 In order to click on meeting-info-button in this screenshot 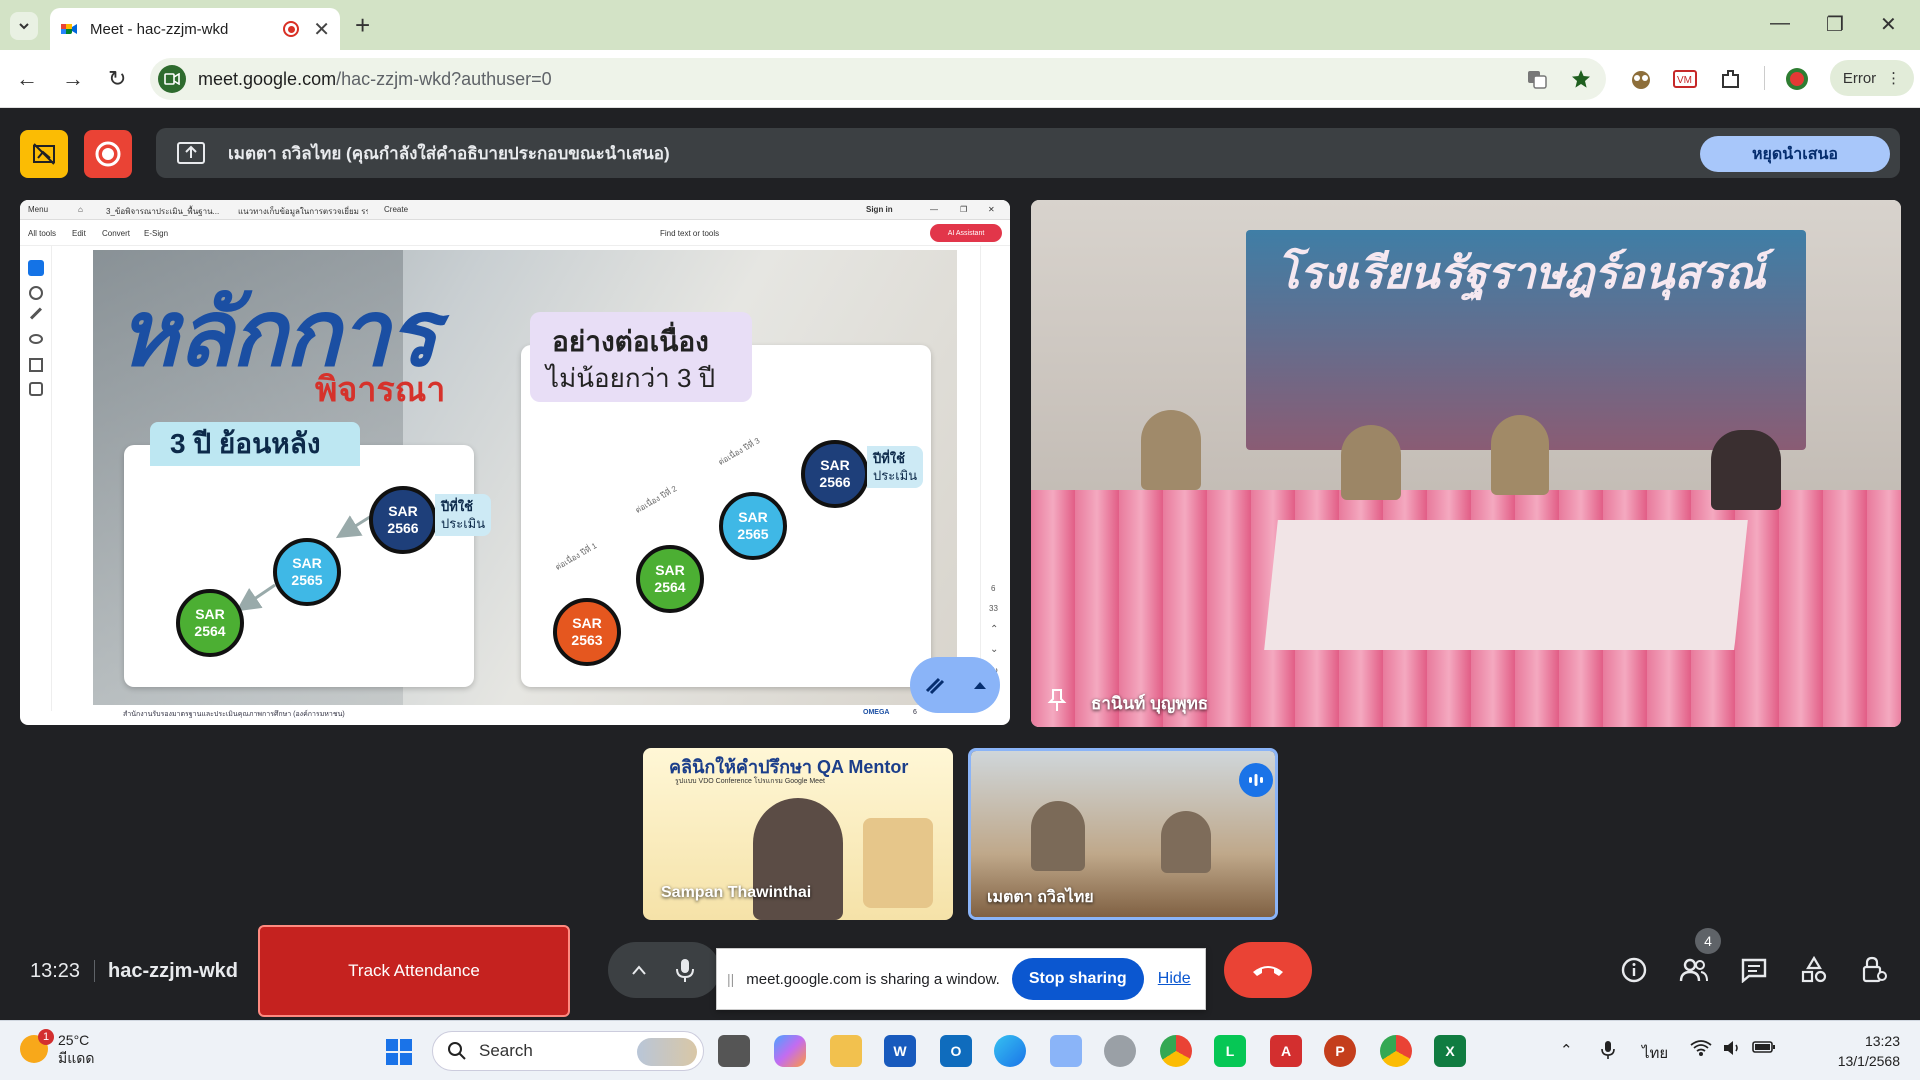, I will do `click(1634, 970)`.